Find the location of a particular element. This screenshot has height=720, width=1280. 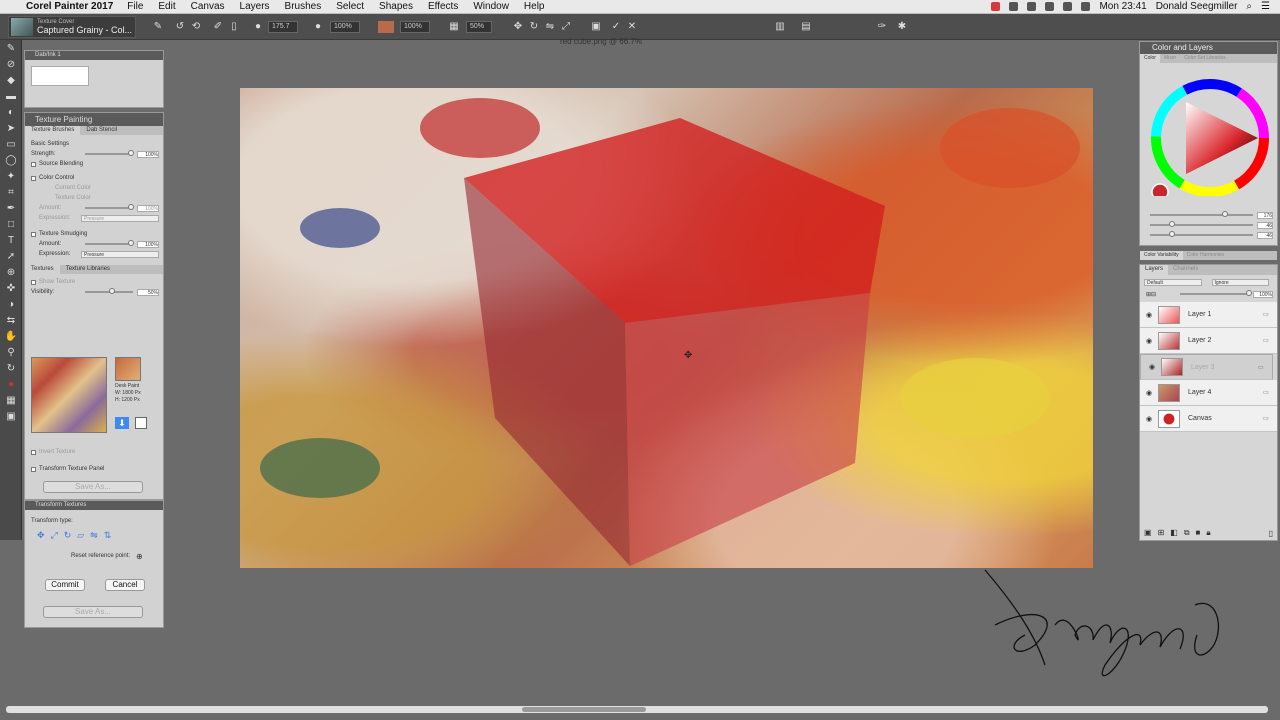

horizontal-scrollbar is located at coordinates (637, 709).